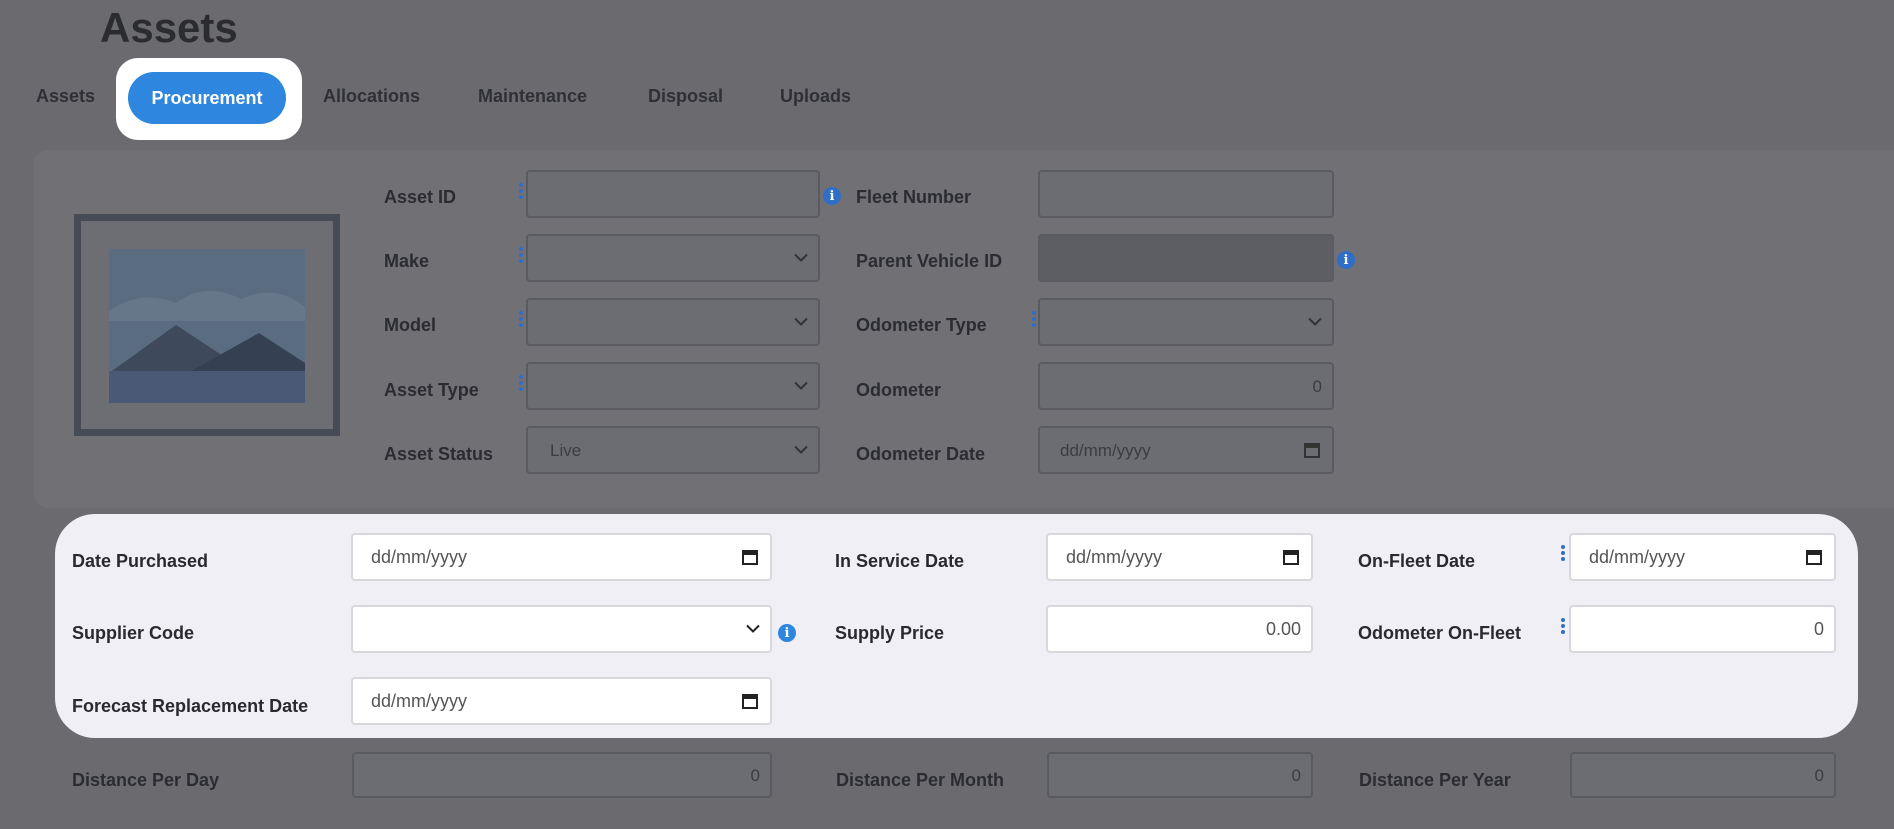  I want to click on asset-status-select: Live, so click(673, 450).